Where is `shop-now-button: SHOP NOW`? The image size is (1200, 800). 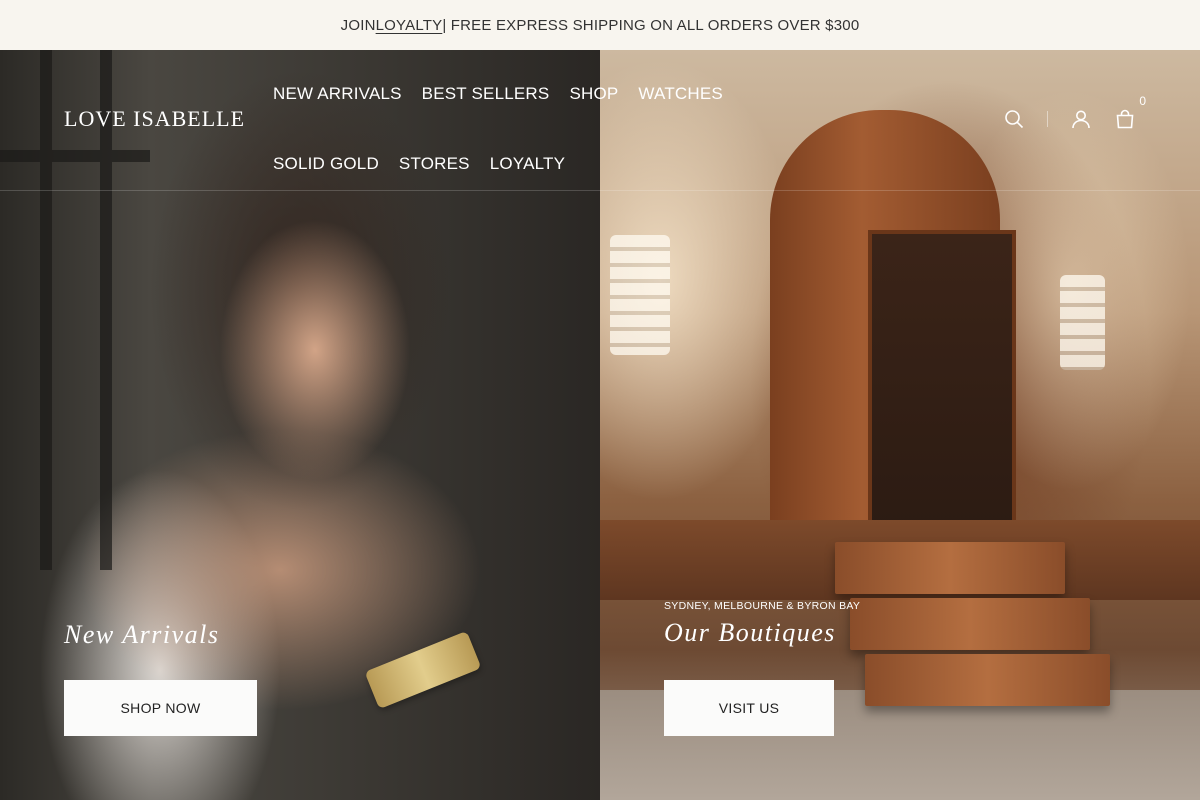
shop-now-button: SHOP NOW is located at coordinates (160, 708).